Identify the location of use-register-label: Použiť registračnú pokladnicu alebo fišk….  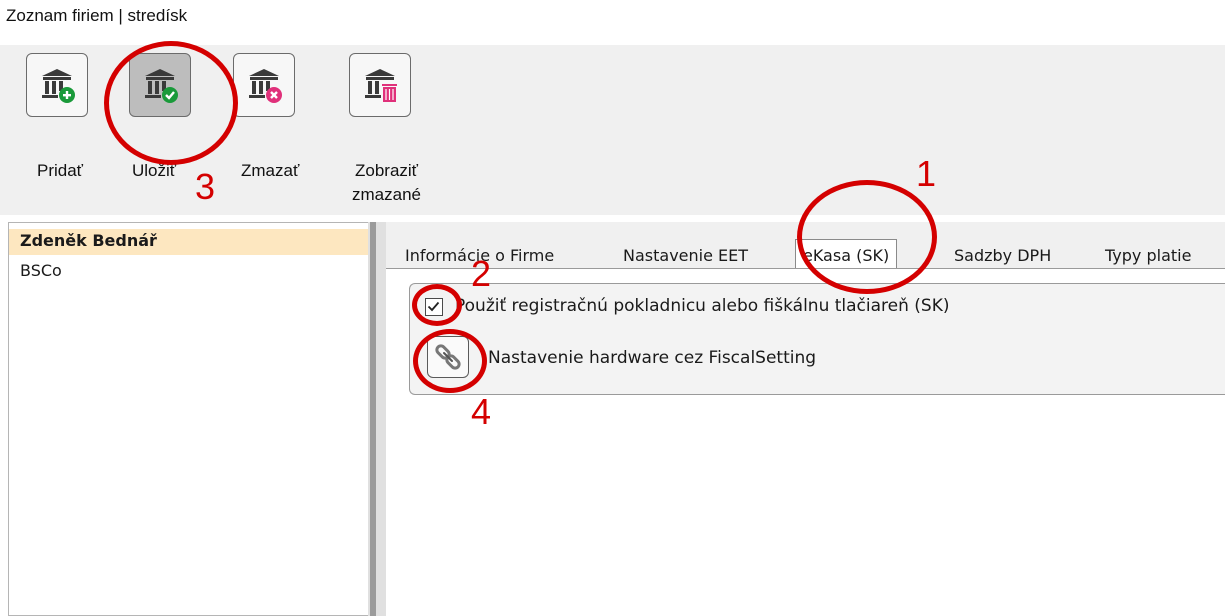
(702, 306).